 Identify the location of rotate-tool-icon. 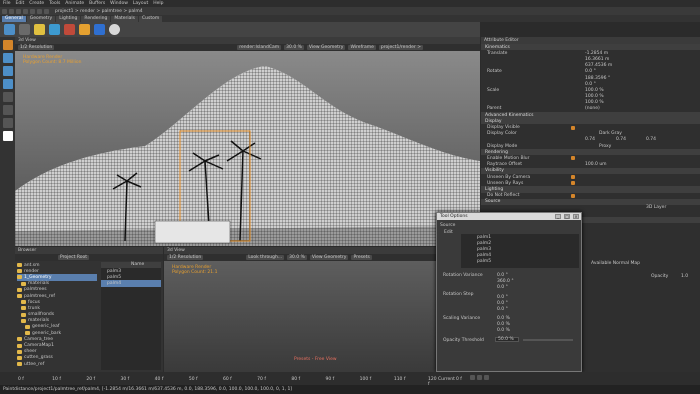
(7, 71).